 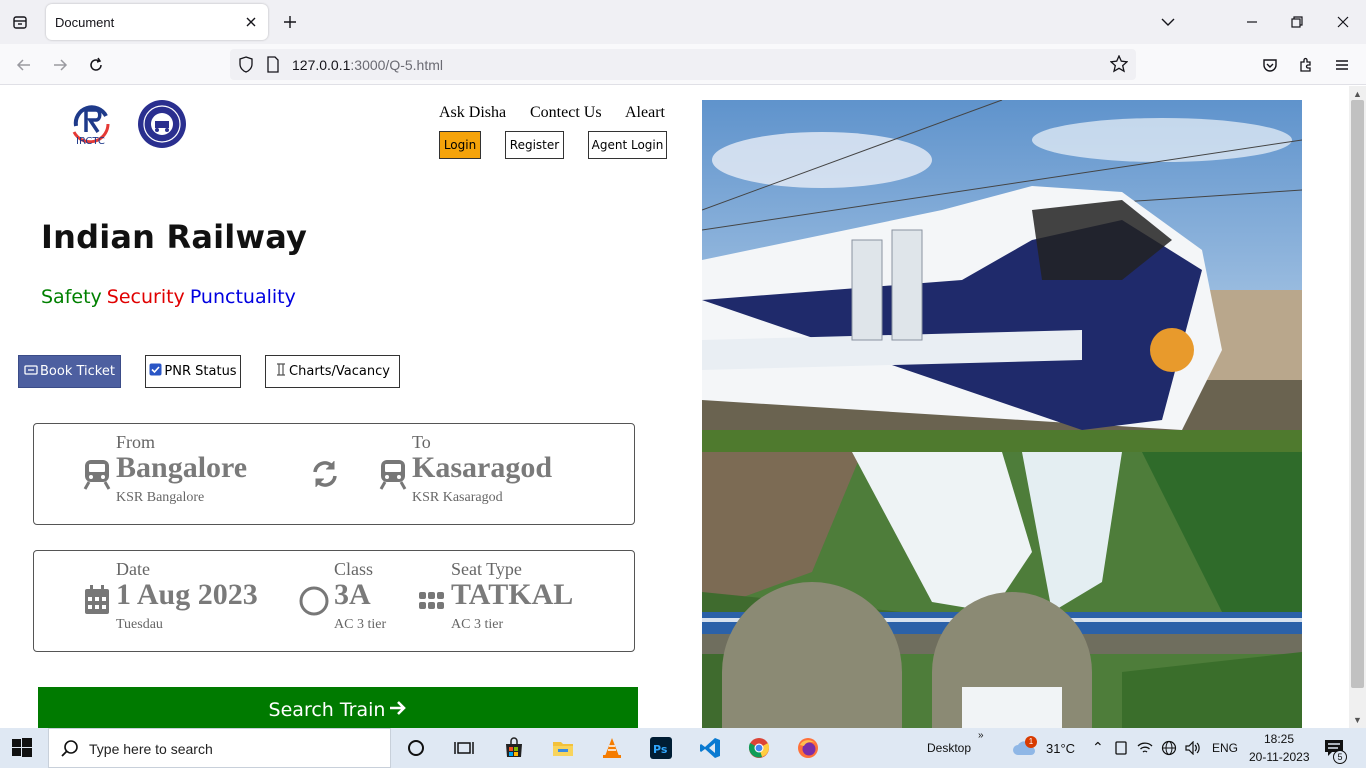 I want to click on seat-grid-icon, so click(x=432, y=603).